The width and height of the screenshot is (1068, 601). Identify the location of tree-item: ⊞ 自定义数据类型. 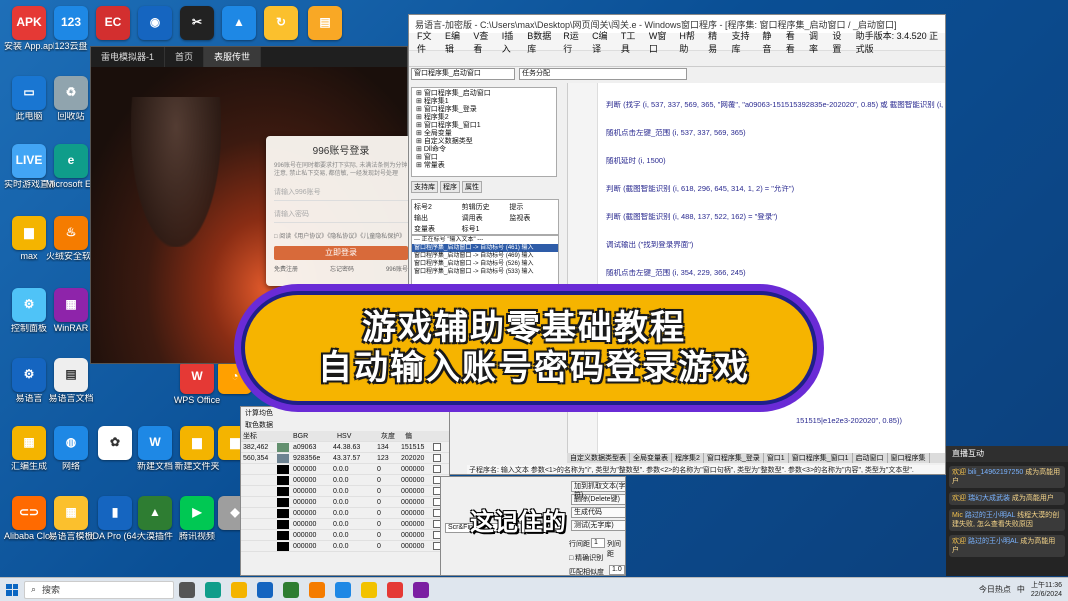
(484, 142).